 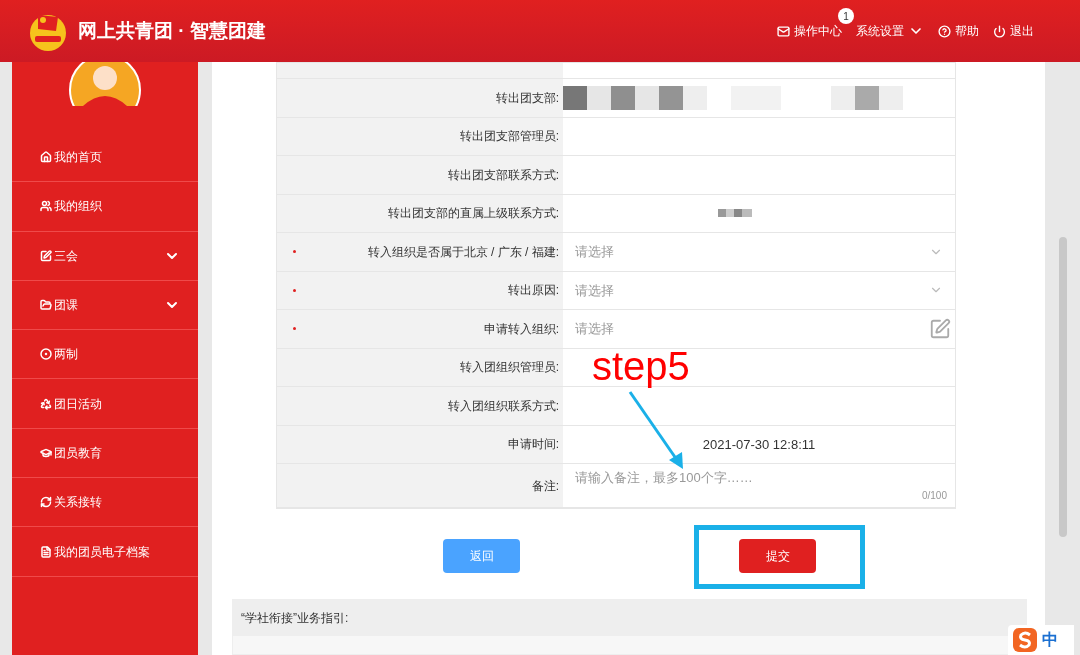 What do you see at coordinates (473, 214) in the screenshot?
I see `field-label: 转出团支部的直属上级联系方式:` at bounding box center [473, 214].